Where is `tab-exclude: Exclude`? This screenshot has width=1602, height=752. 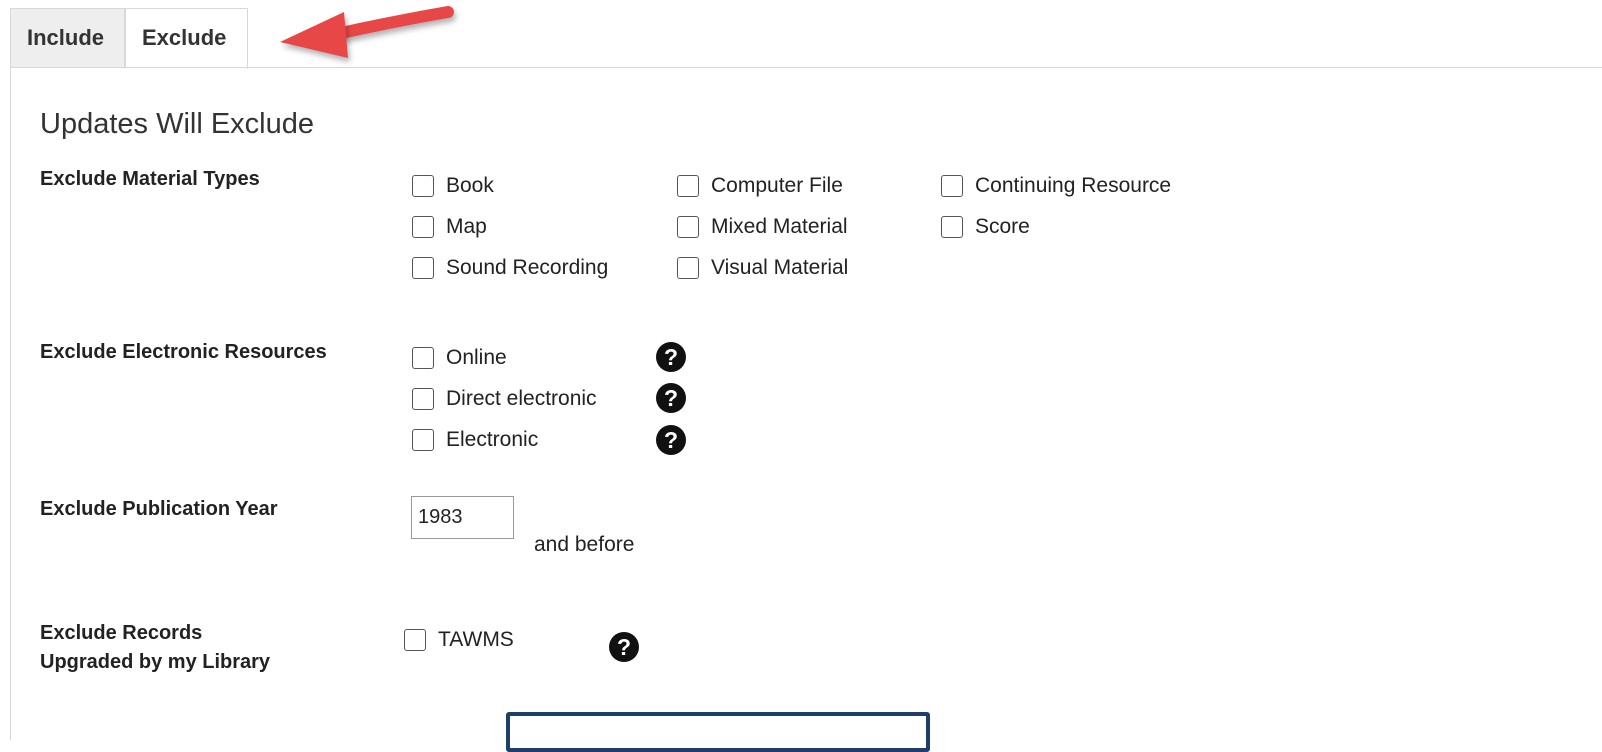 tab-exclude: Exclude is located at coordinates (186, 38).